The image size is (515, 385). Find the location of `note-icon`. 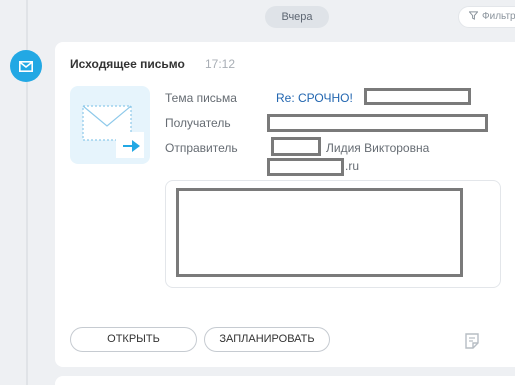

note-icon is located at coordinates (472, 341).